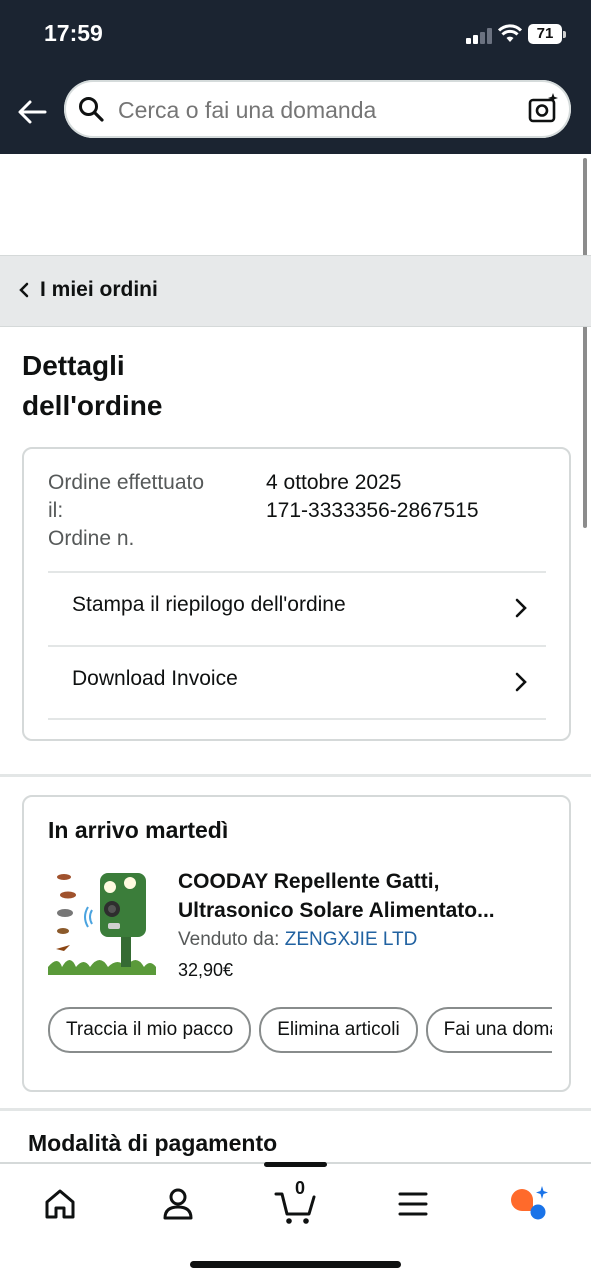  What do you see at coordinates (91, 109) in the screenshot?
I see `search-icon` at bounding box center [91, 109].